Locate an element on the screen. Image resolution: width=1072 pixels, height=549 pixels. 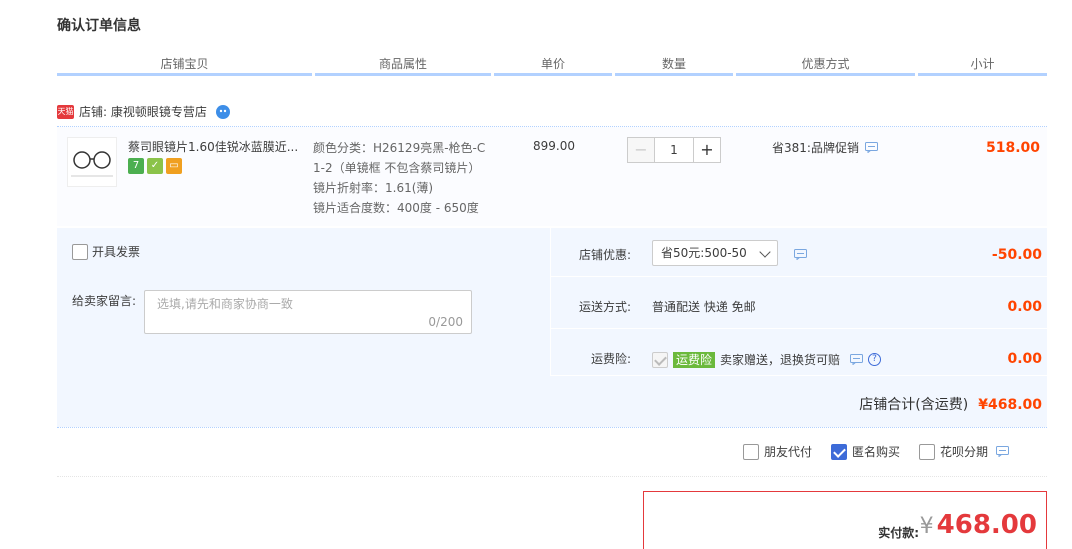
huabei-option: 花呗分期 is located at coordinates (964, 451).